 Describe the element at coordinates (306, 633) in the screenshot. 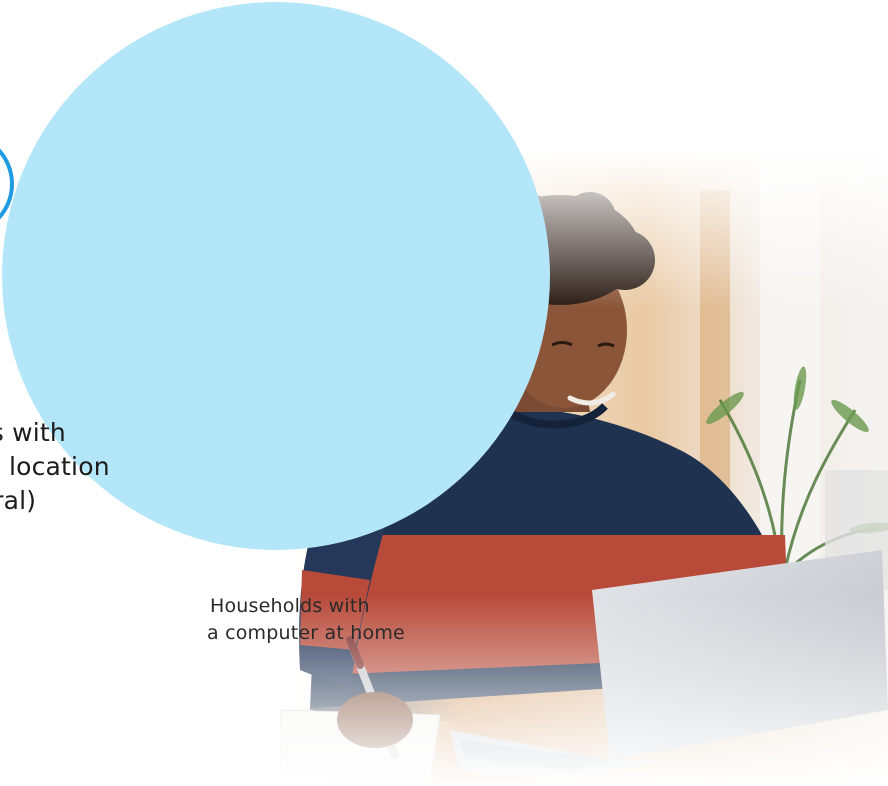

I see `legend-label-line-2: a computer at home` at that location.